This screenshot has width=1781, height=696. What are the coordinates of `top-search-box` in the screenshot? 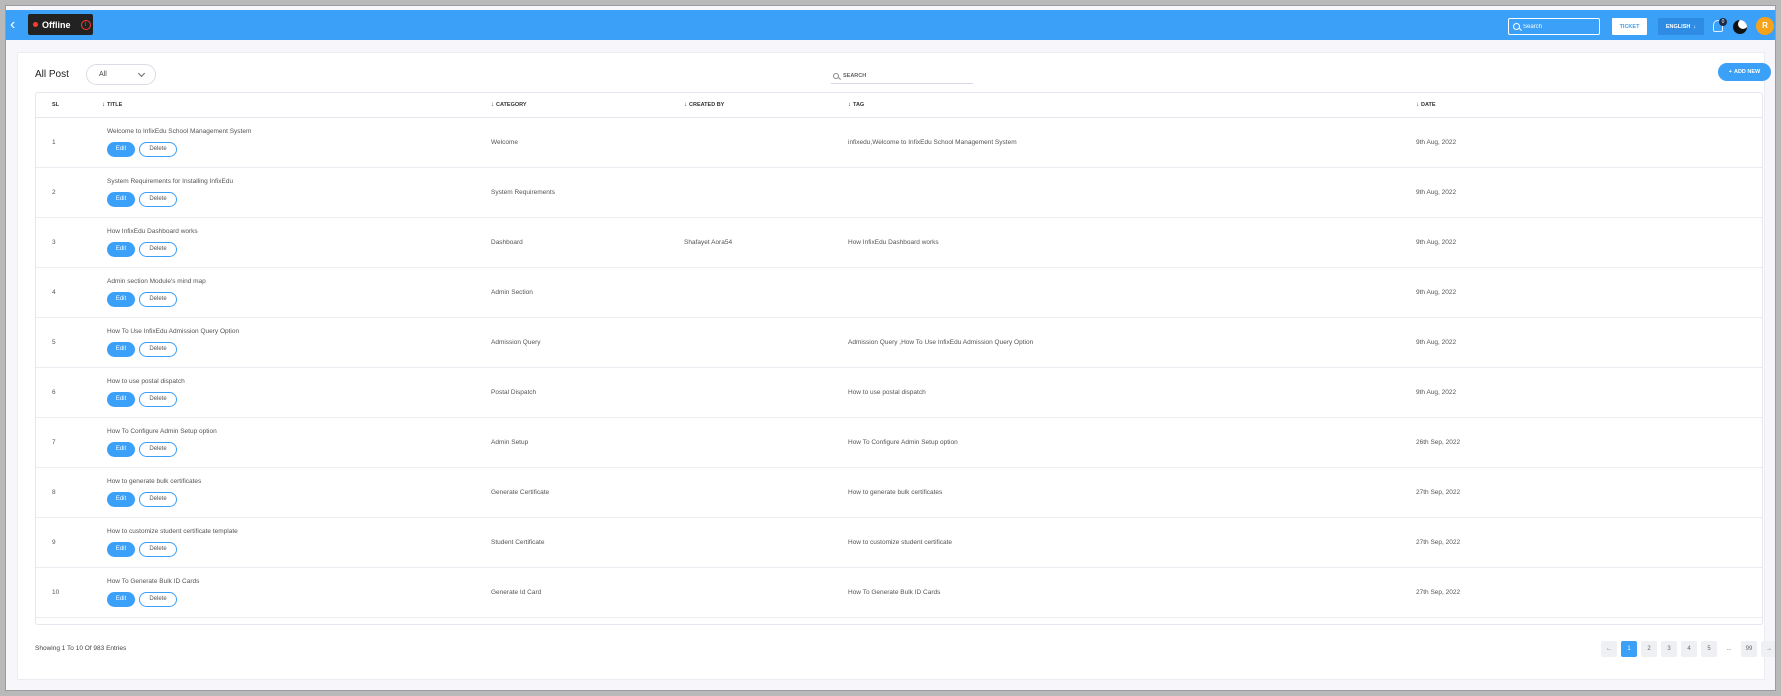 It's located at (1554, 26).